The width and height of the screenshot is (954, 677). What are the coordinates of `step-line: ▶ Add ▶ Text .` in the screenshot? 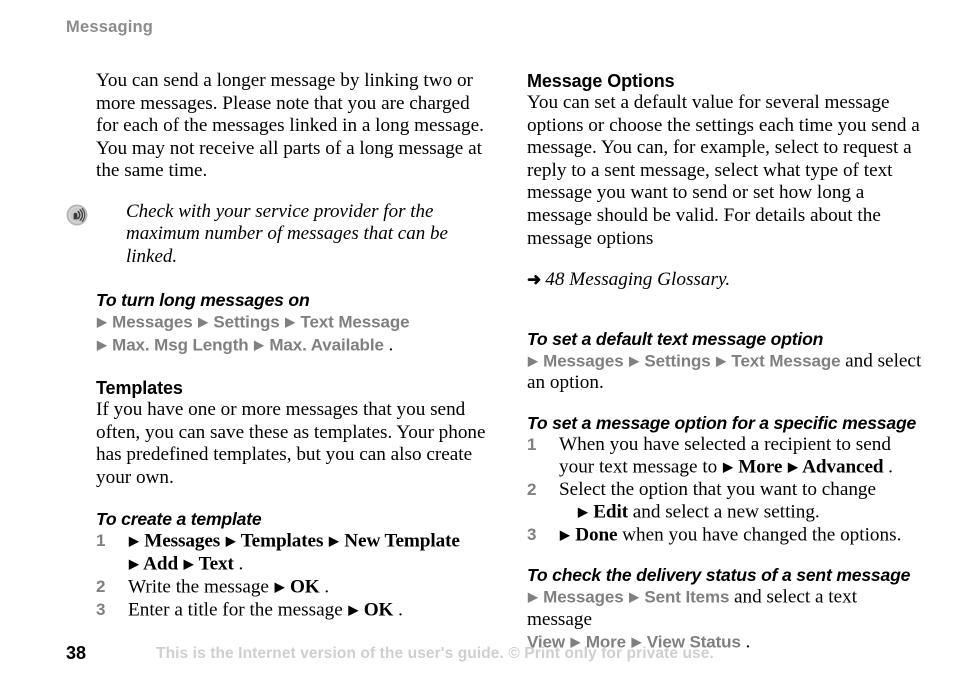 It's located at (309, 564).